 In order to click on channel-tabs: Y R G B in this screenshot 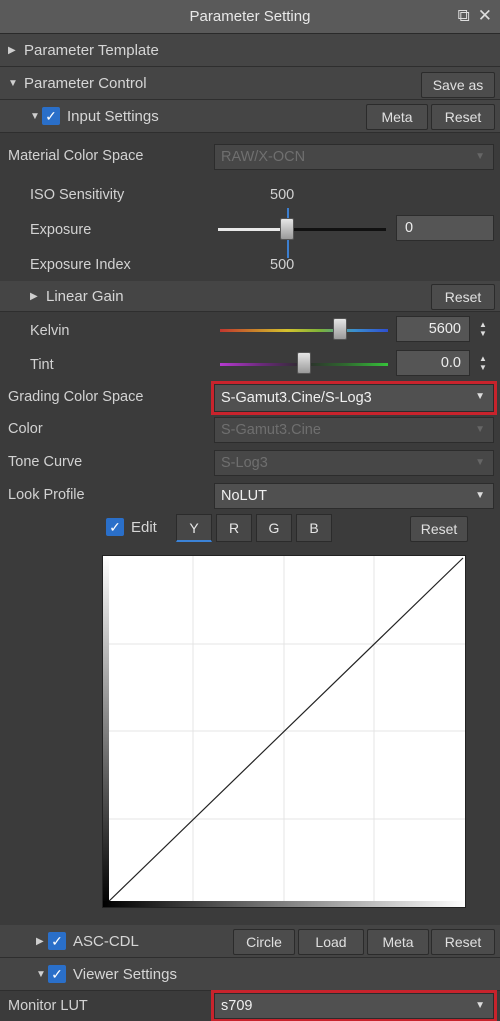, I will do `click(256, 528)`.